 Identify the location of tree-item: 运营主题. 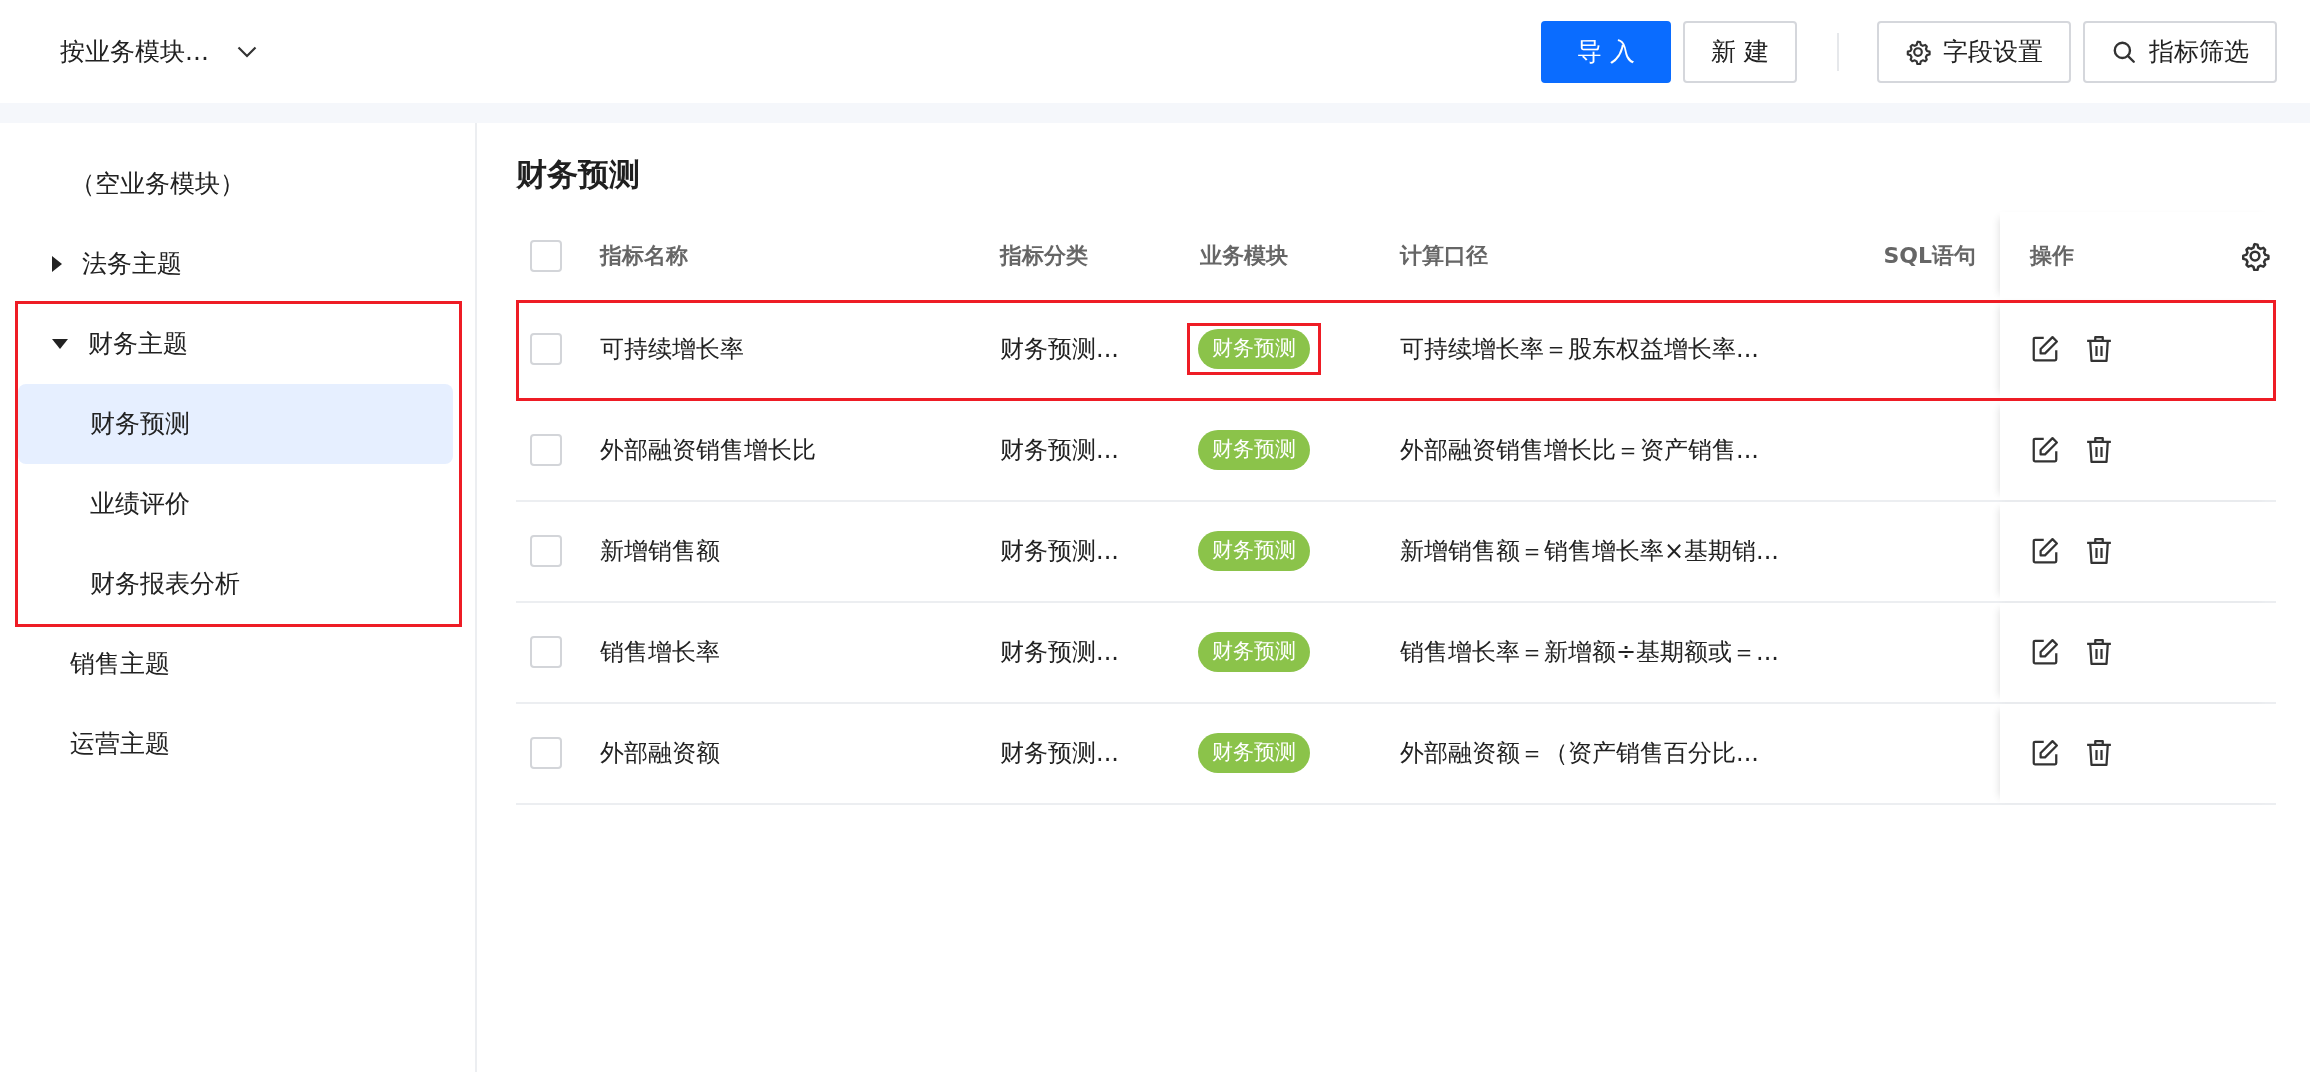
(234, 744).